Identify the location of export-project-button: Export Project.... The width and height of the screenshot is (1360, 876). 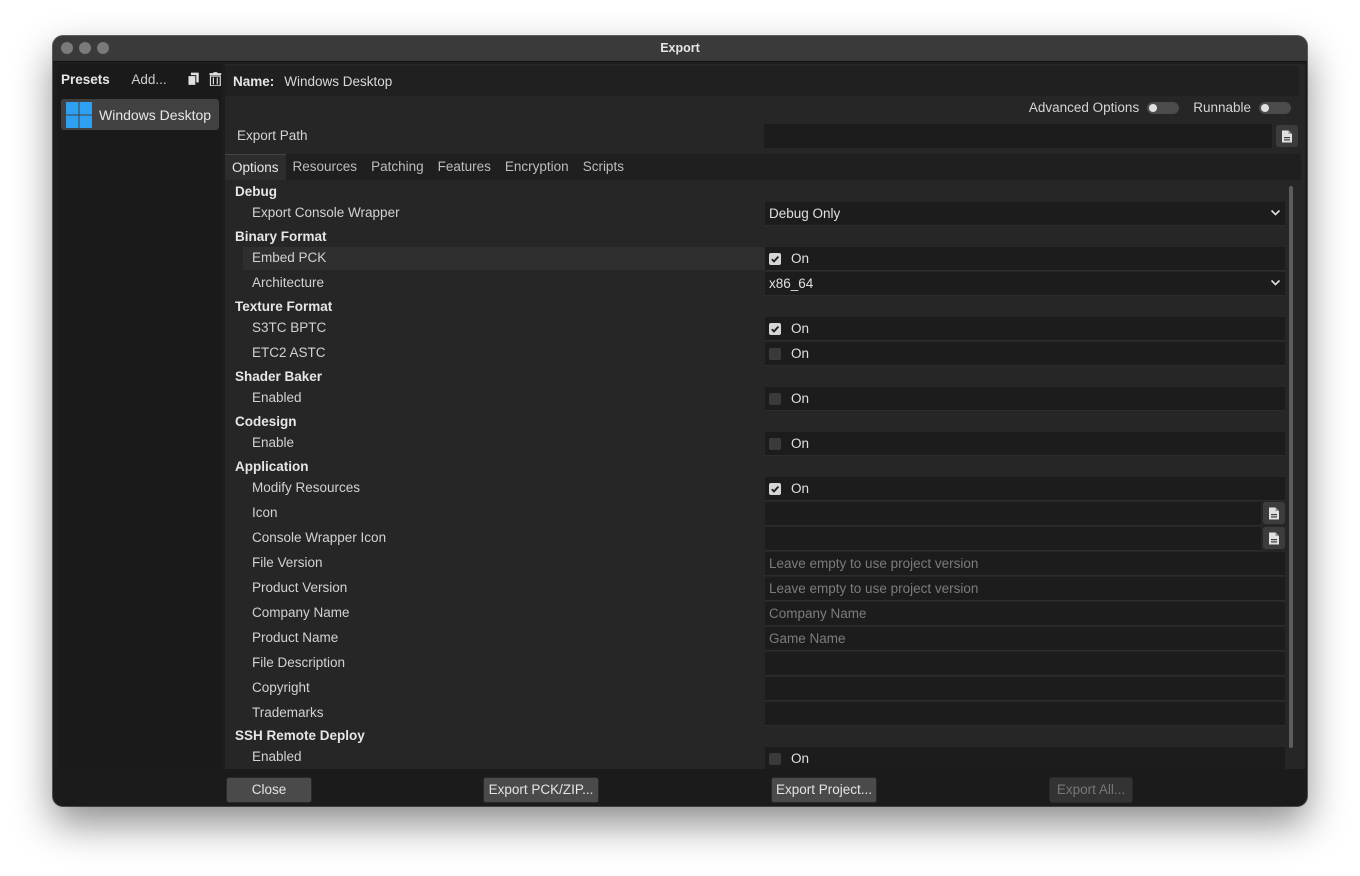
(824, 790).